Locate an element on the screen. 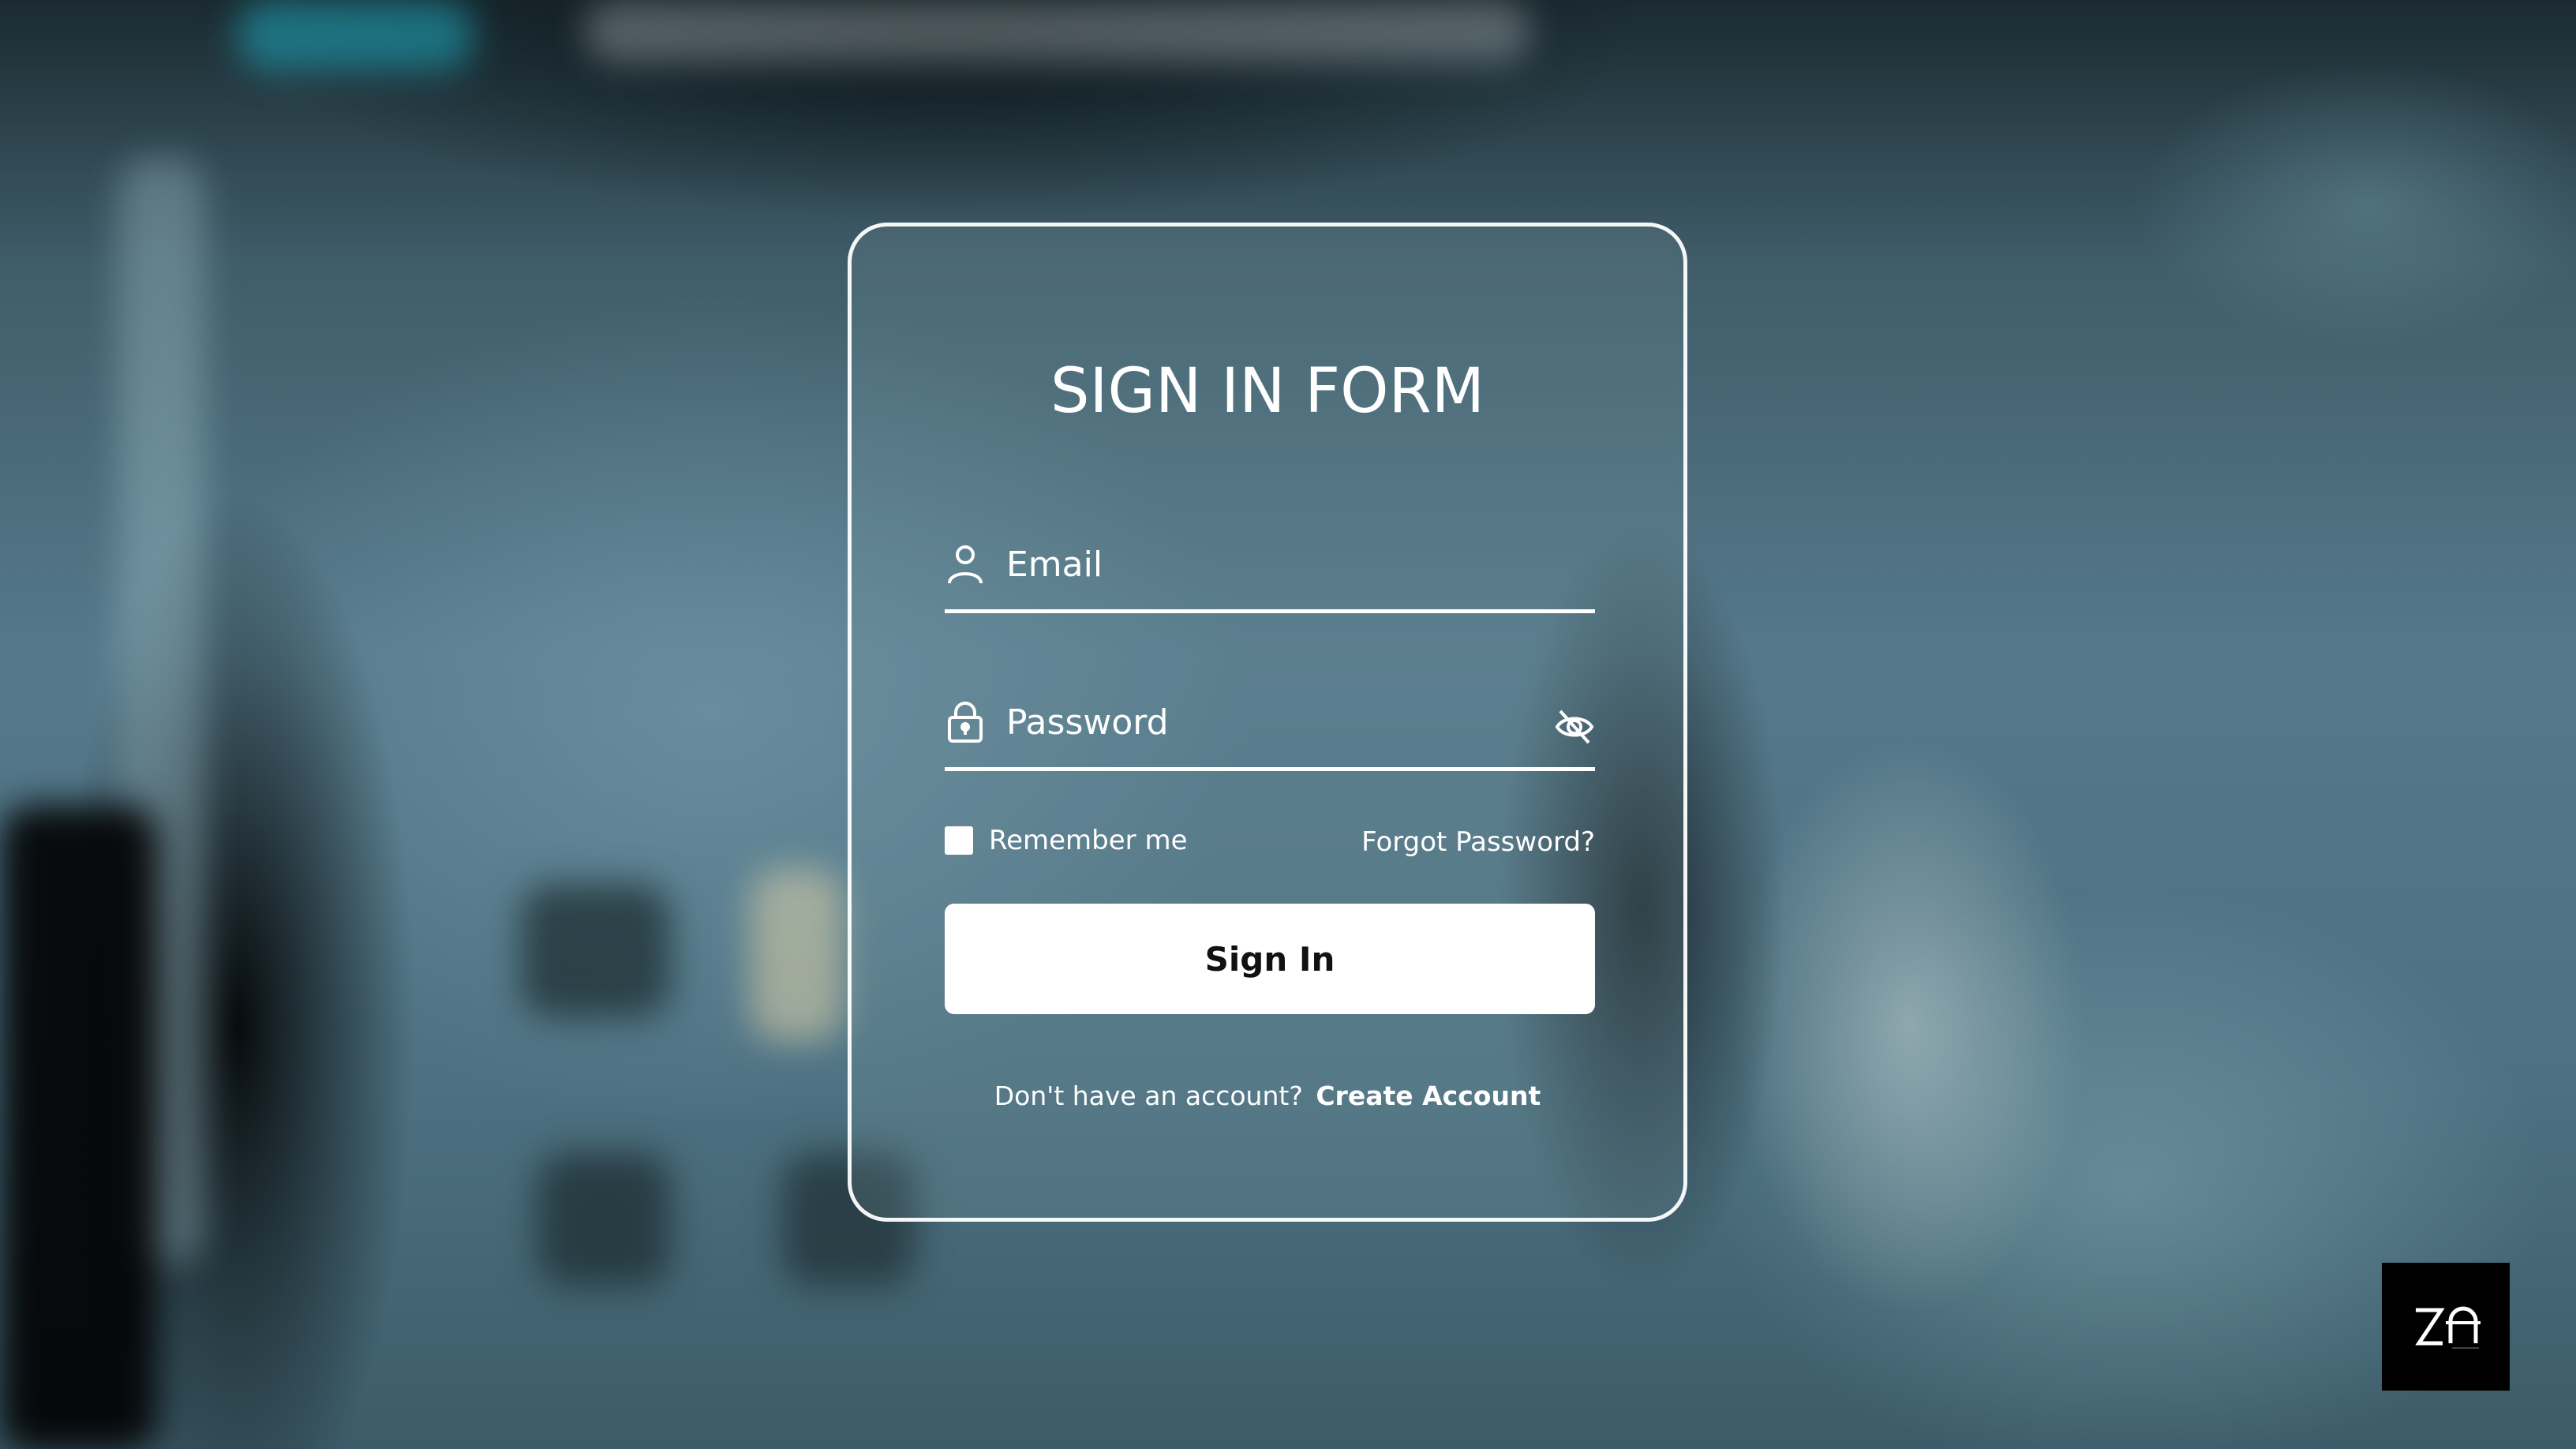 The height and width of the screenshot is (1449, 2576). form-title: SIGN IN FORM is located at coordinates (1267, 391).